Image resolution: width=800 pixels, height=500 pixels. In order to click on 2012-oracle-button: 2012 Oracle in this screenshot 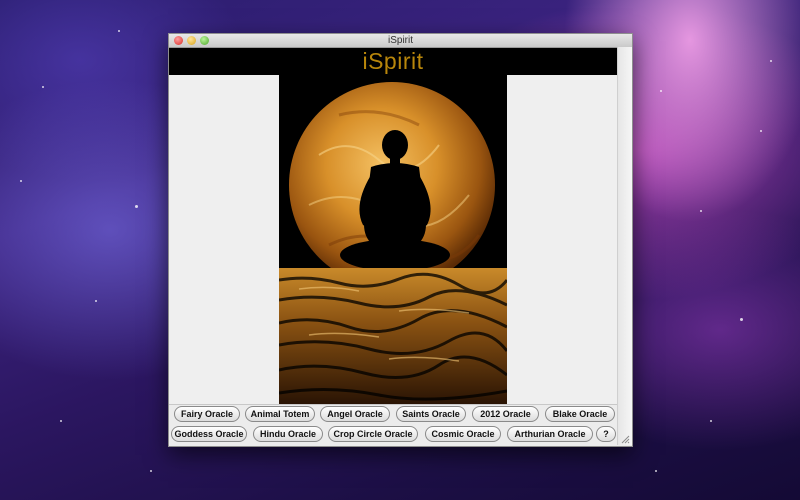, I will do `click(505, 414)`.